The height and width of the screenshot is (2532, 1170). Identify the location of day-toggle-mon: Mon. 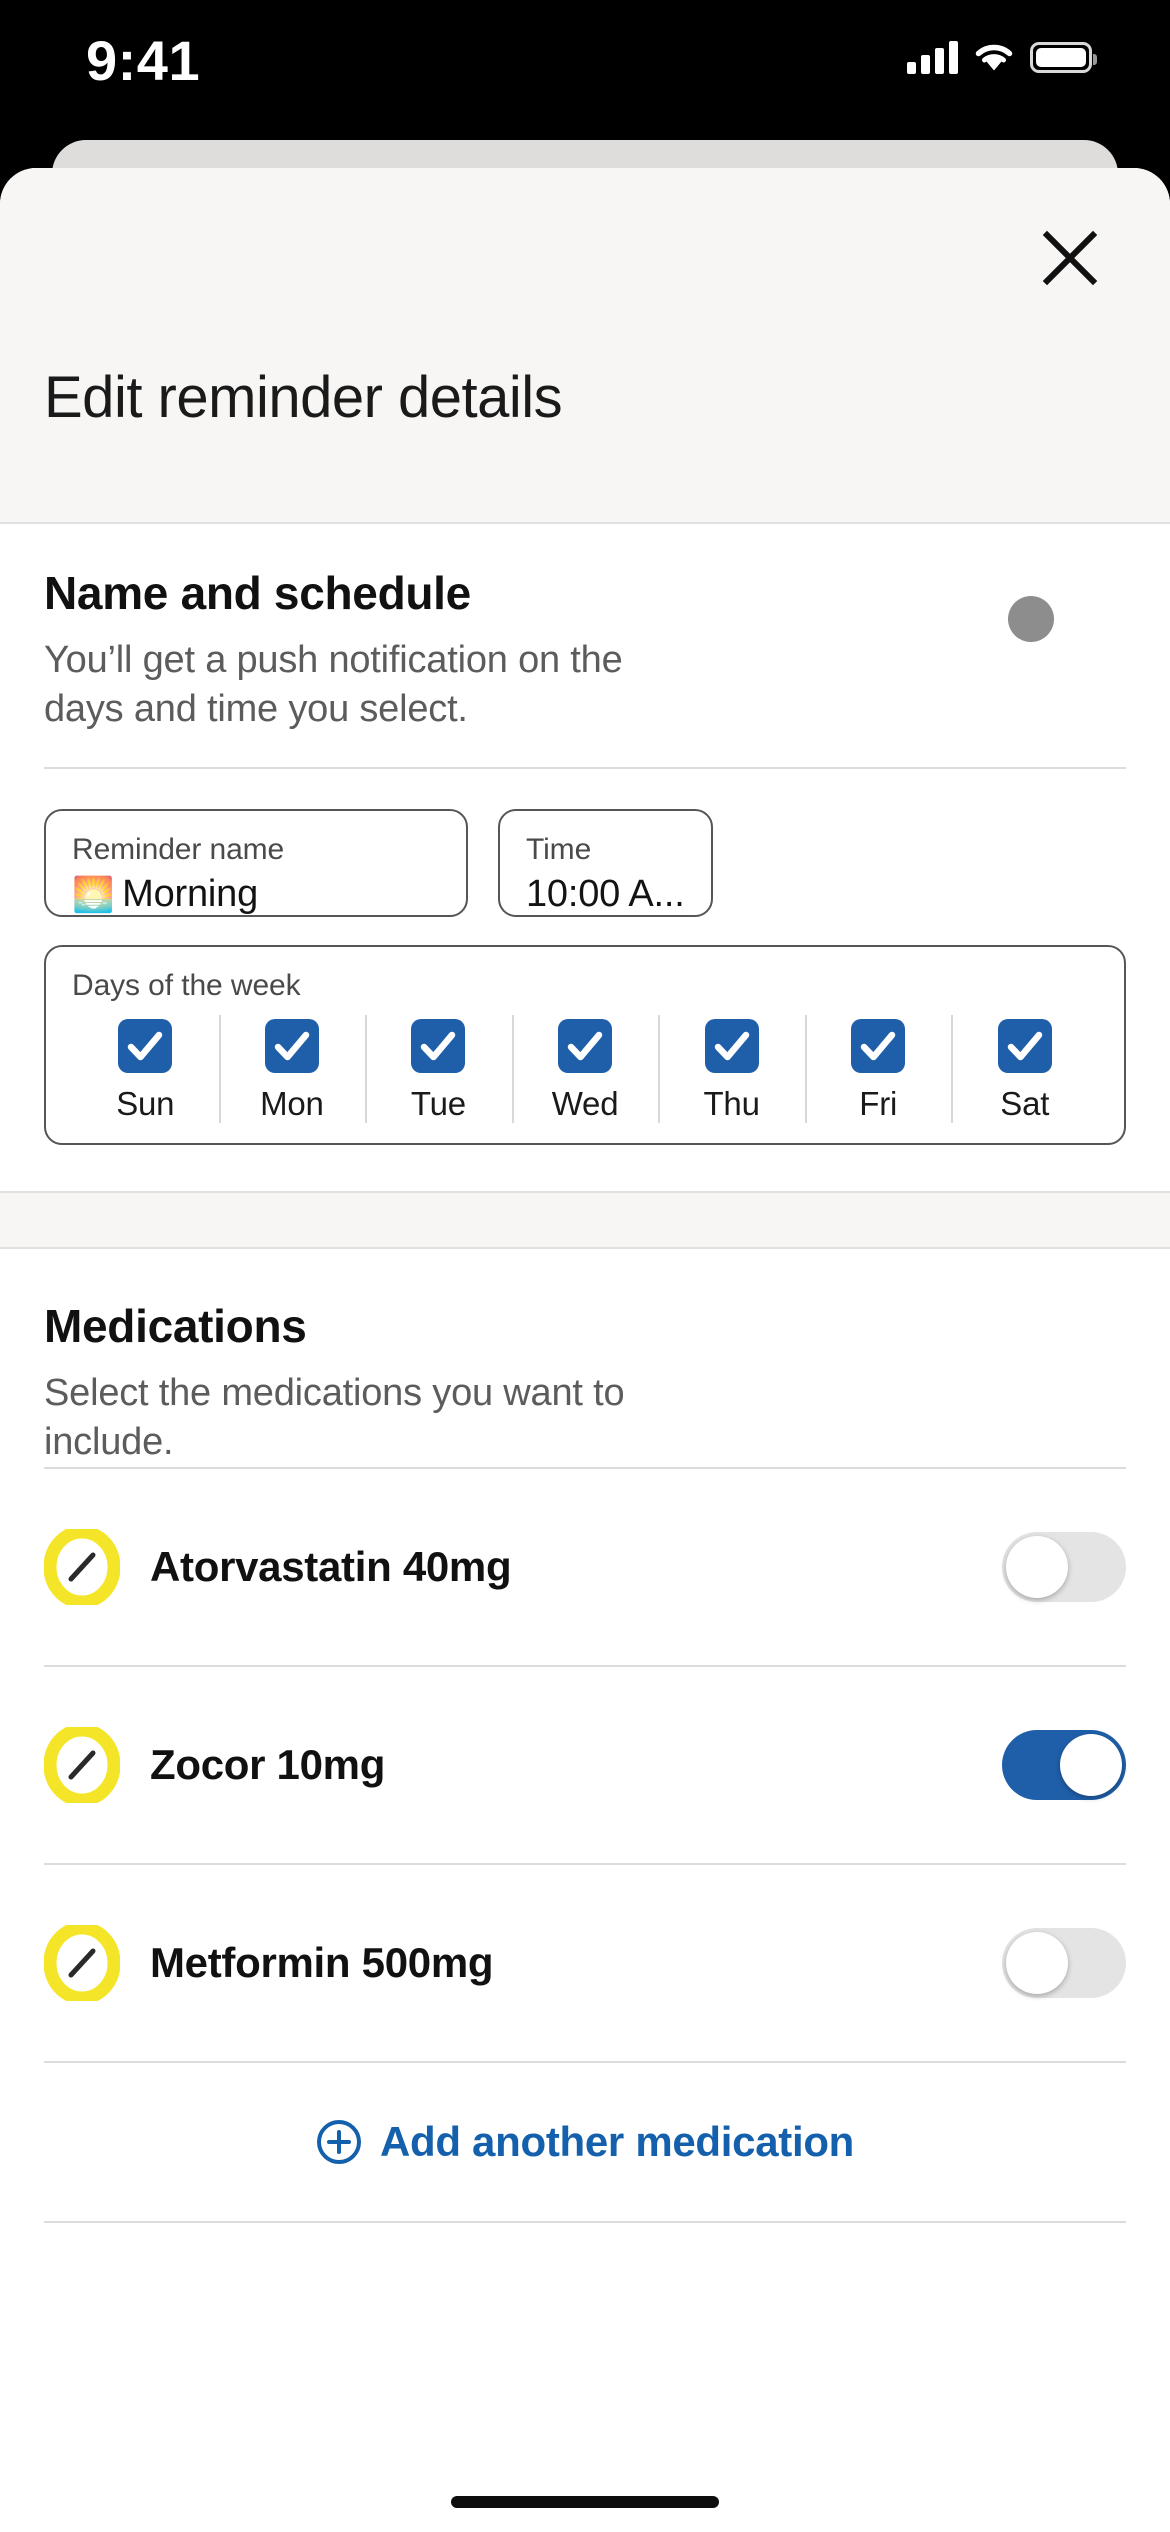
(292, 1069).